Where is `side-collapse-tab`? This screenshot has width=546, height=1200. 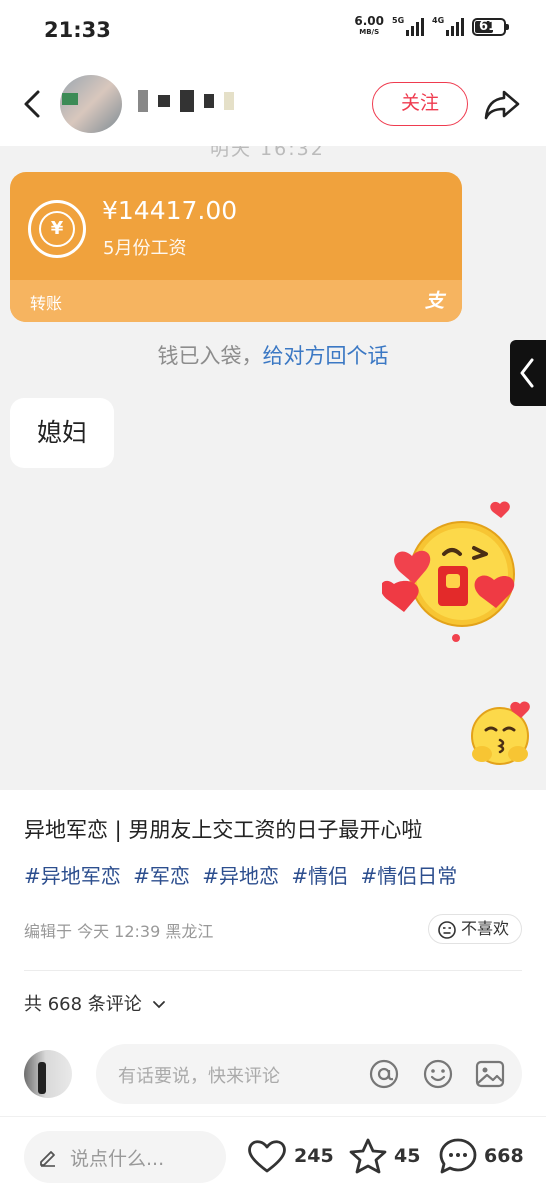 side-collapse-tab is located at coordinates (528, 373).